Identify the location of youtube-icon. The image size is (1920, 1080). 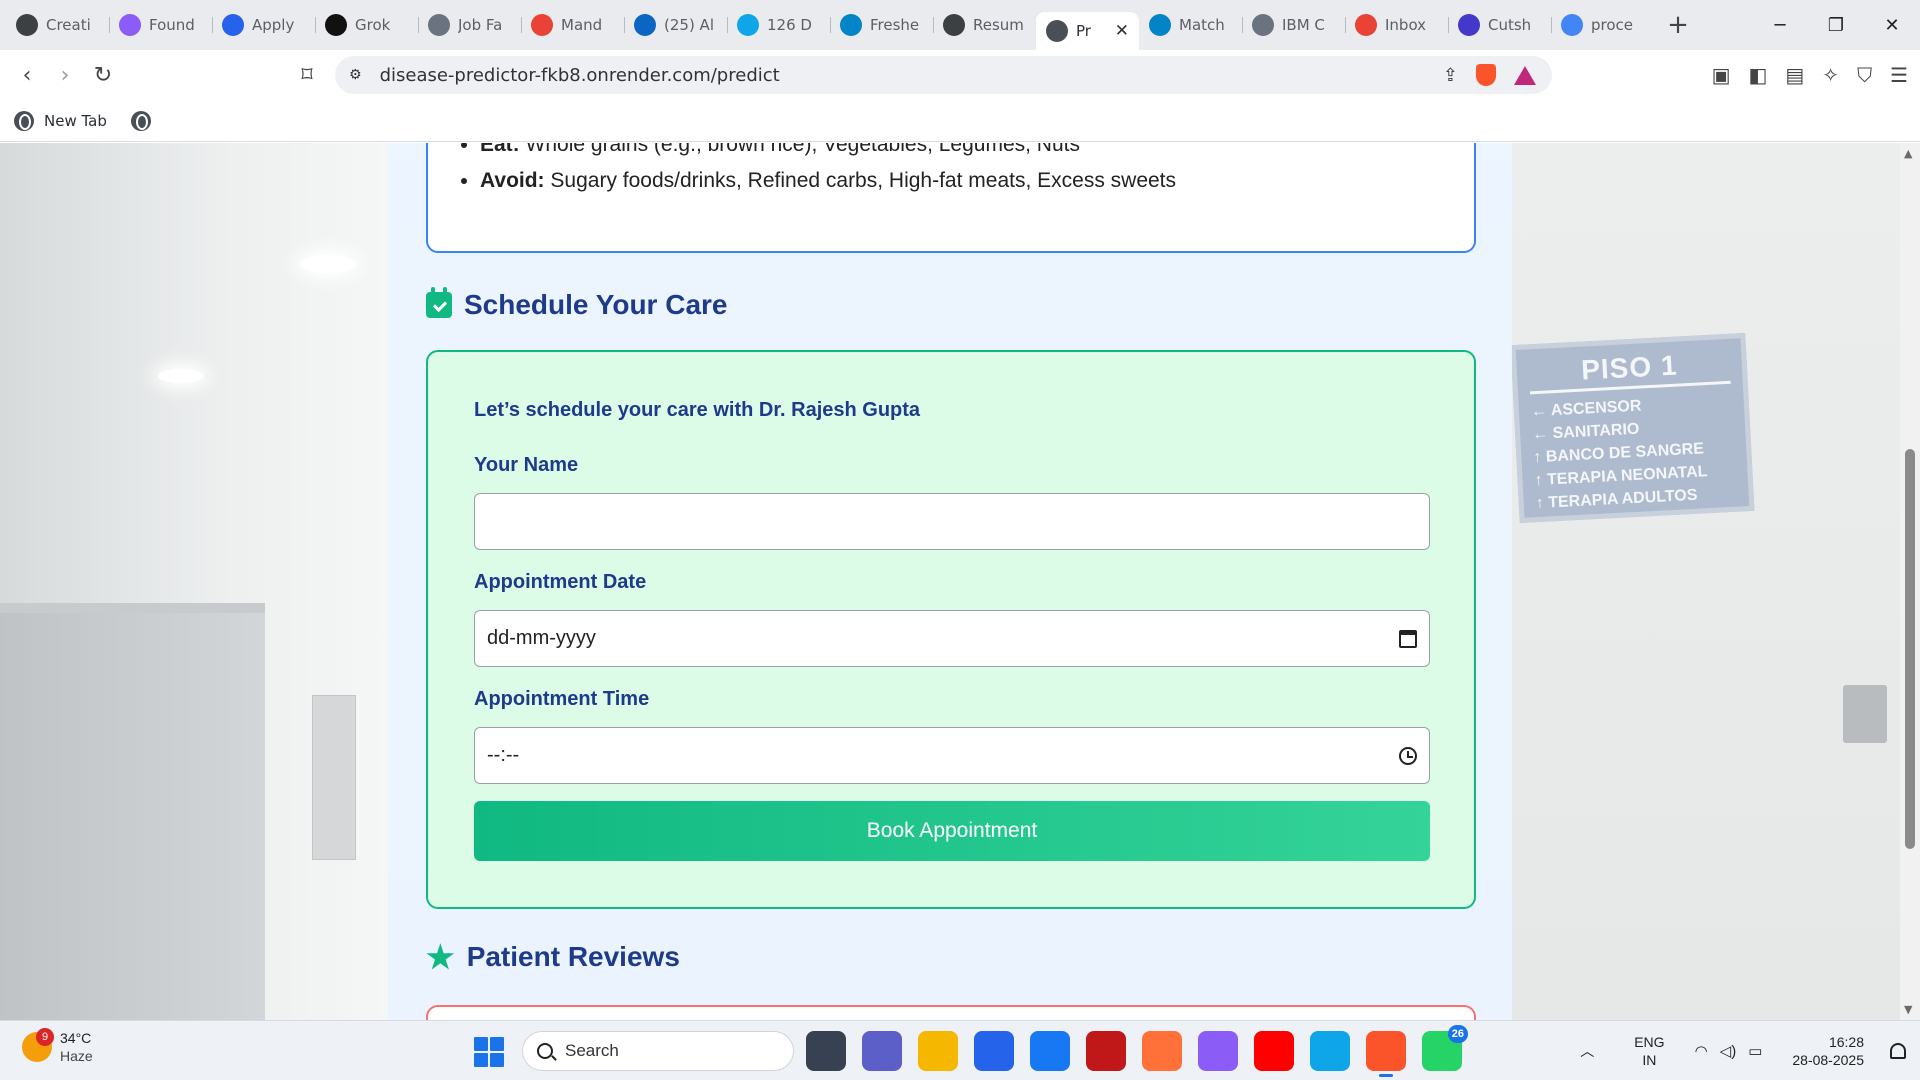
(1274, 1051).